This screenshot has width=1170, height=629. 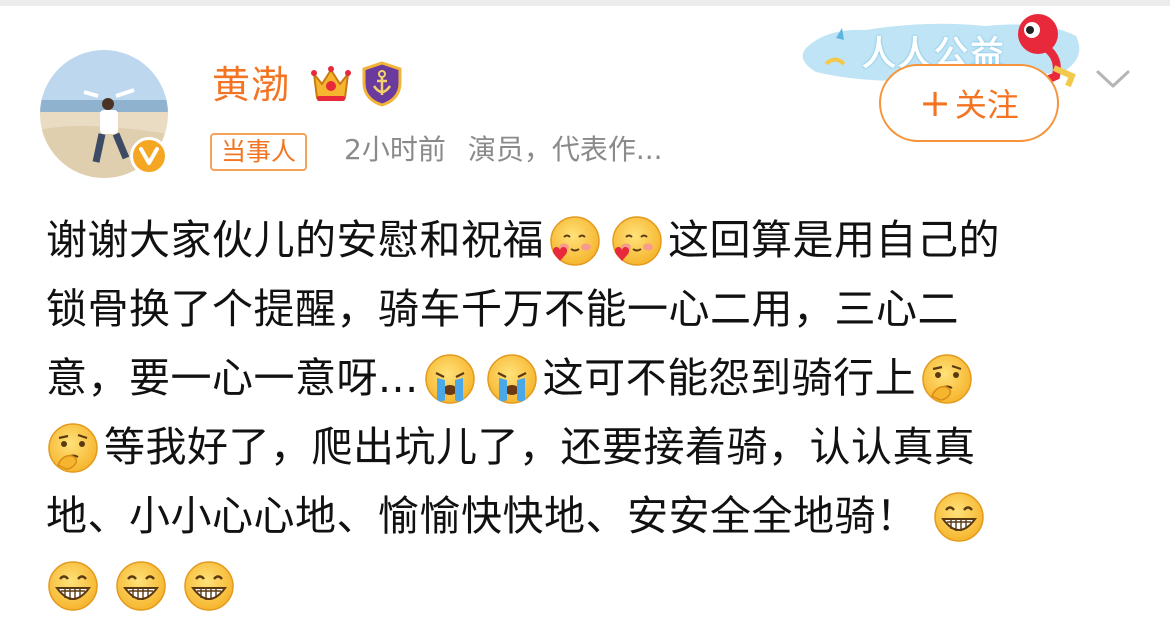 I want to click on user-name: 黄渤, so click(x=251, y=85).